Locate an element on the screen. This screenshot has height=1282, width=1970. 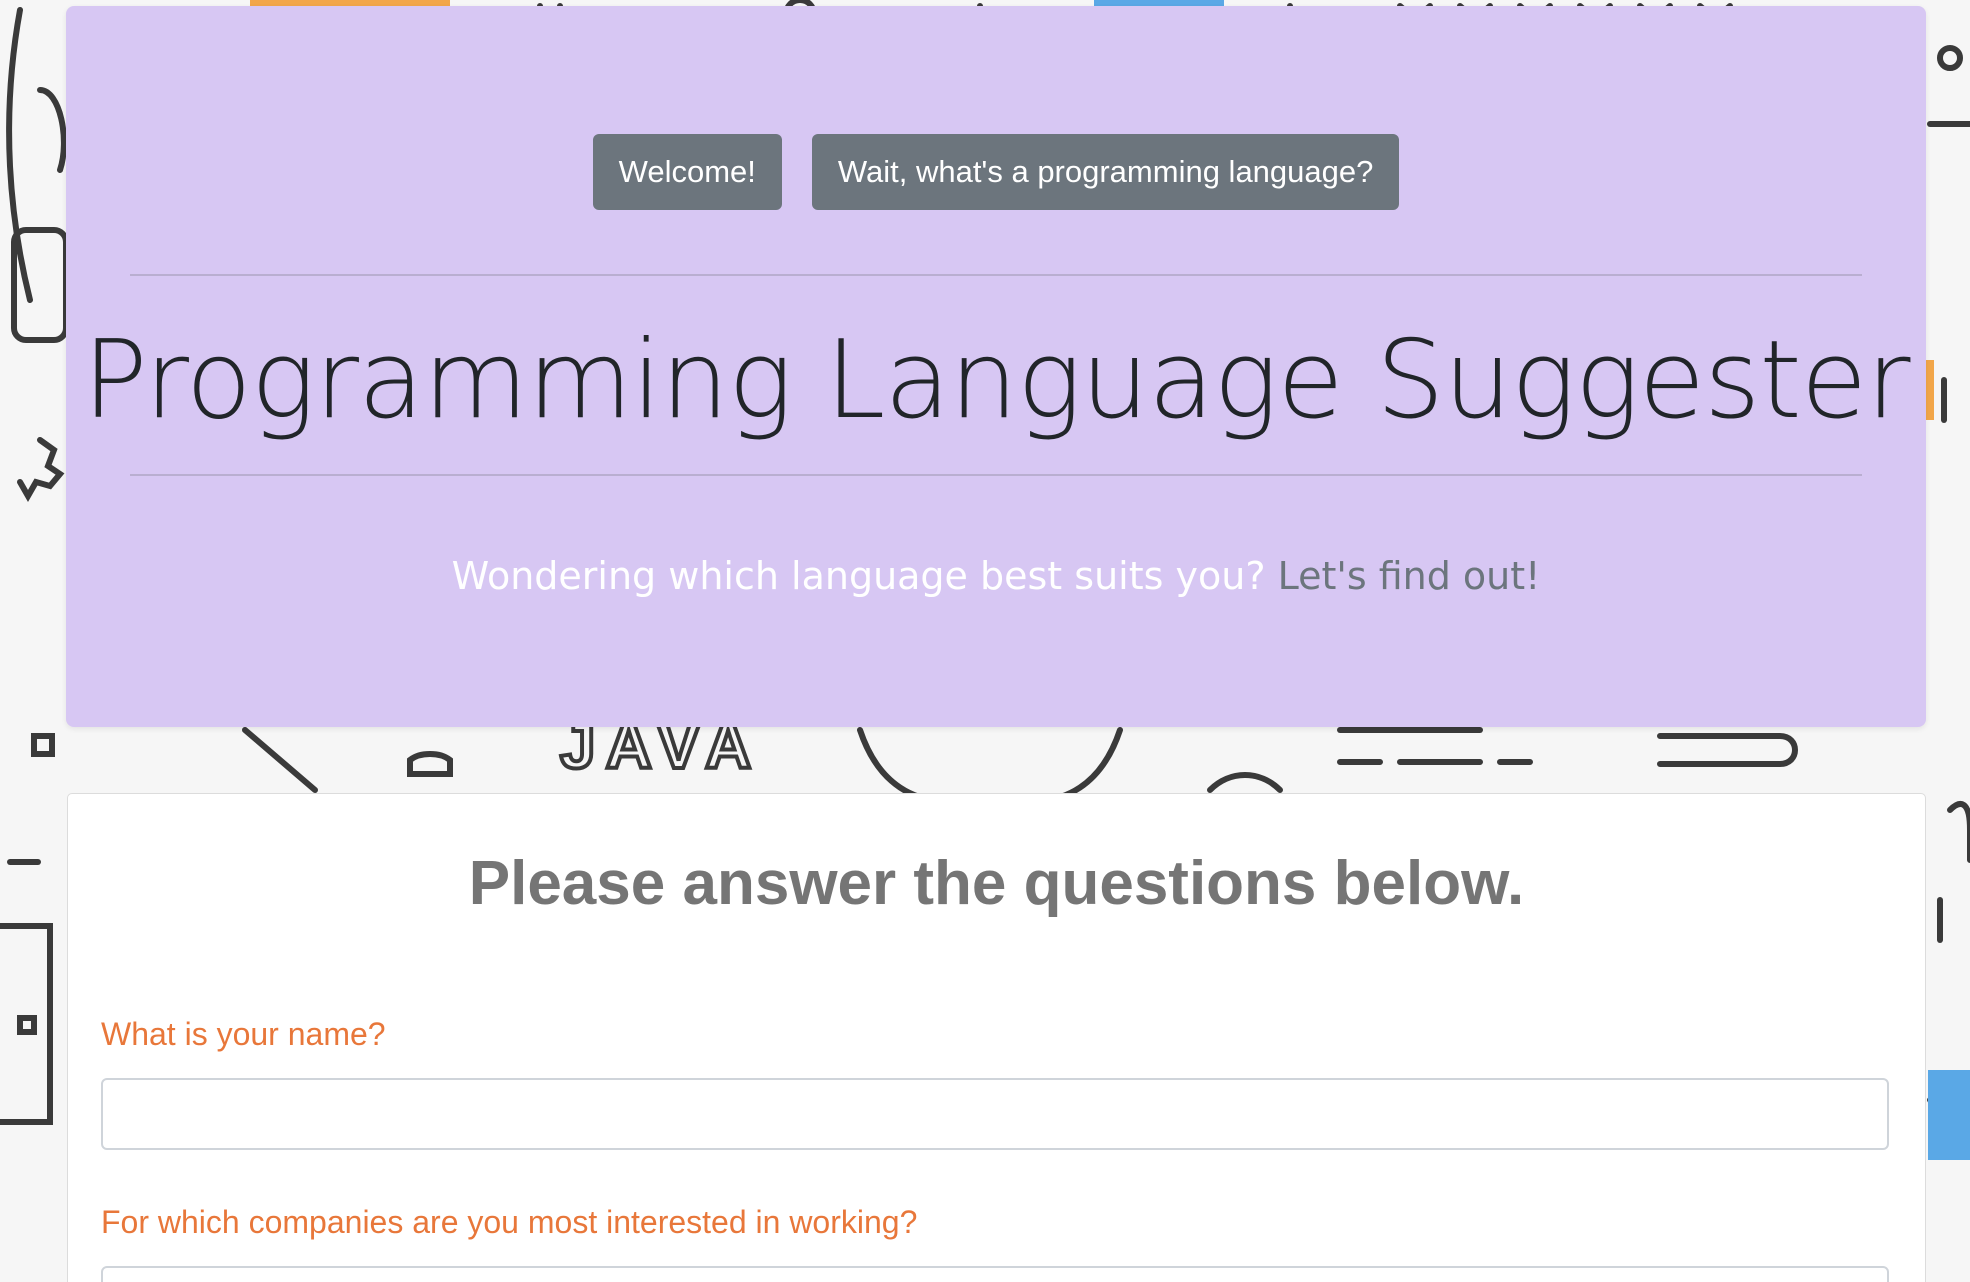
companies-input is located at coordinates (995, 1274).